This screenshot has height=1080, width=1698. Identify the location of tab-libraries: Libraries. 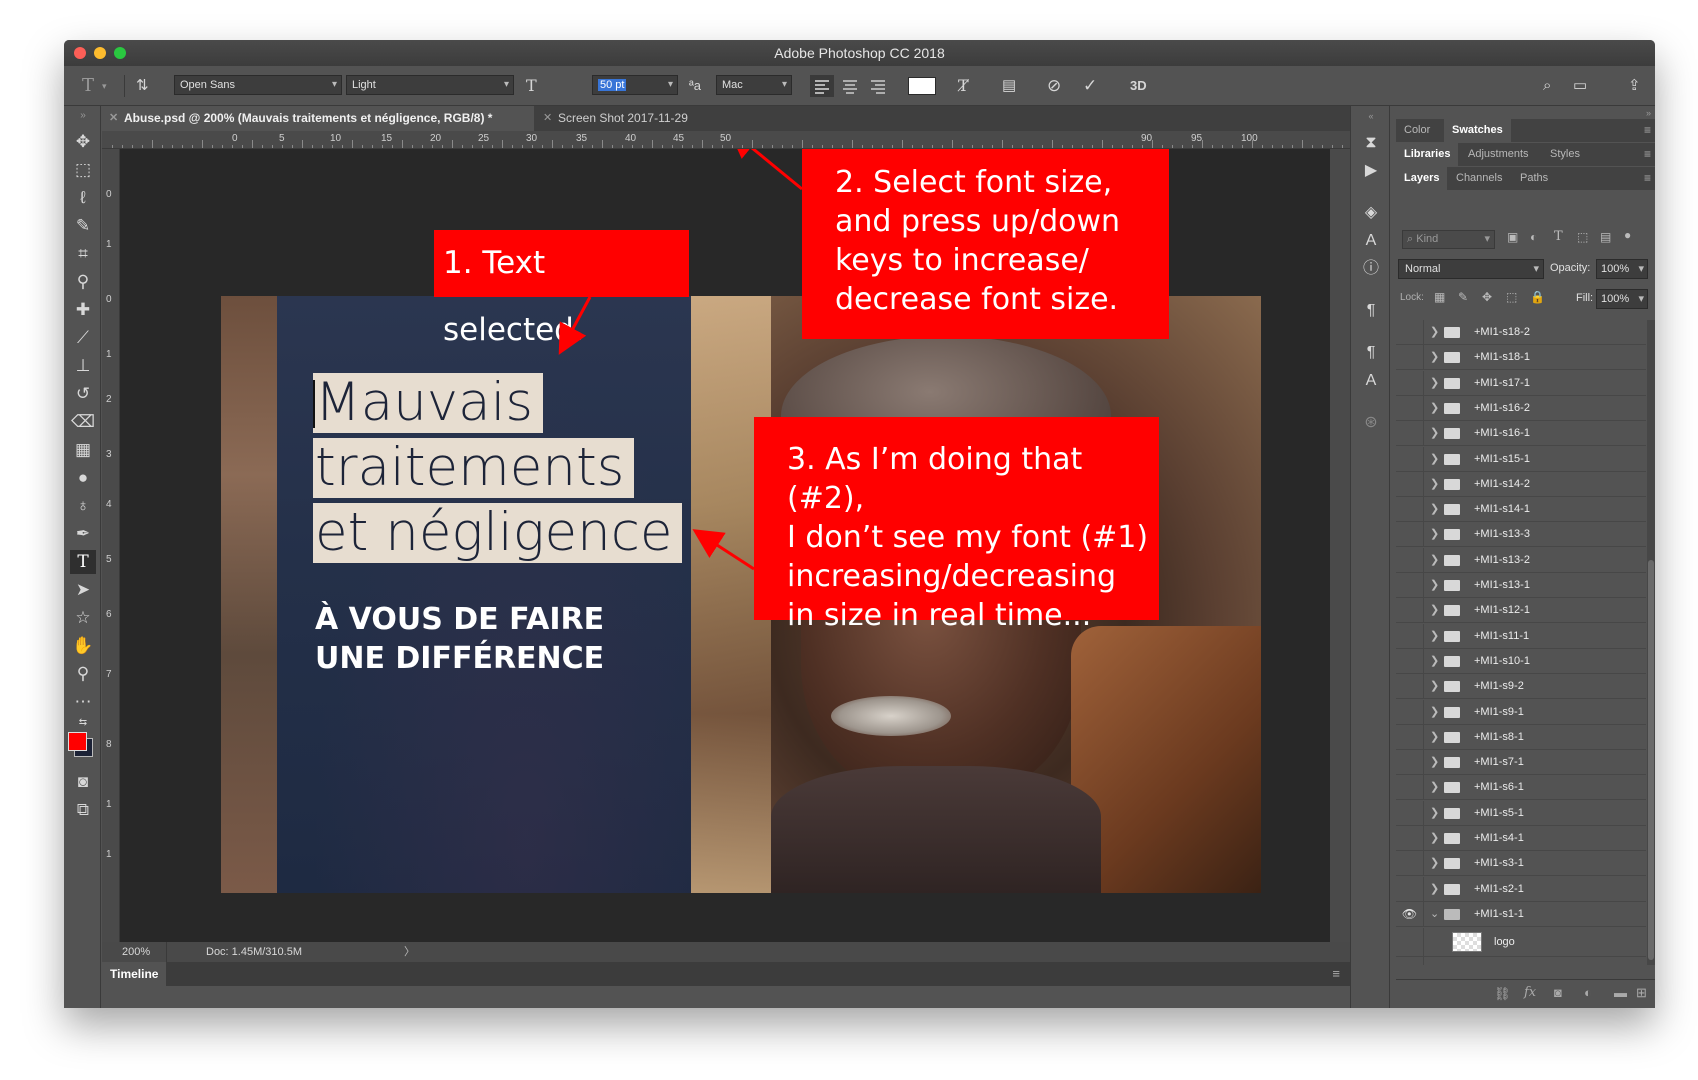
(1427, 154).